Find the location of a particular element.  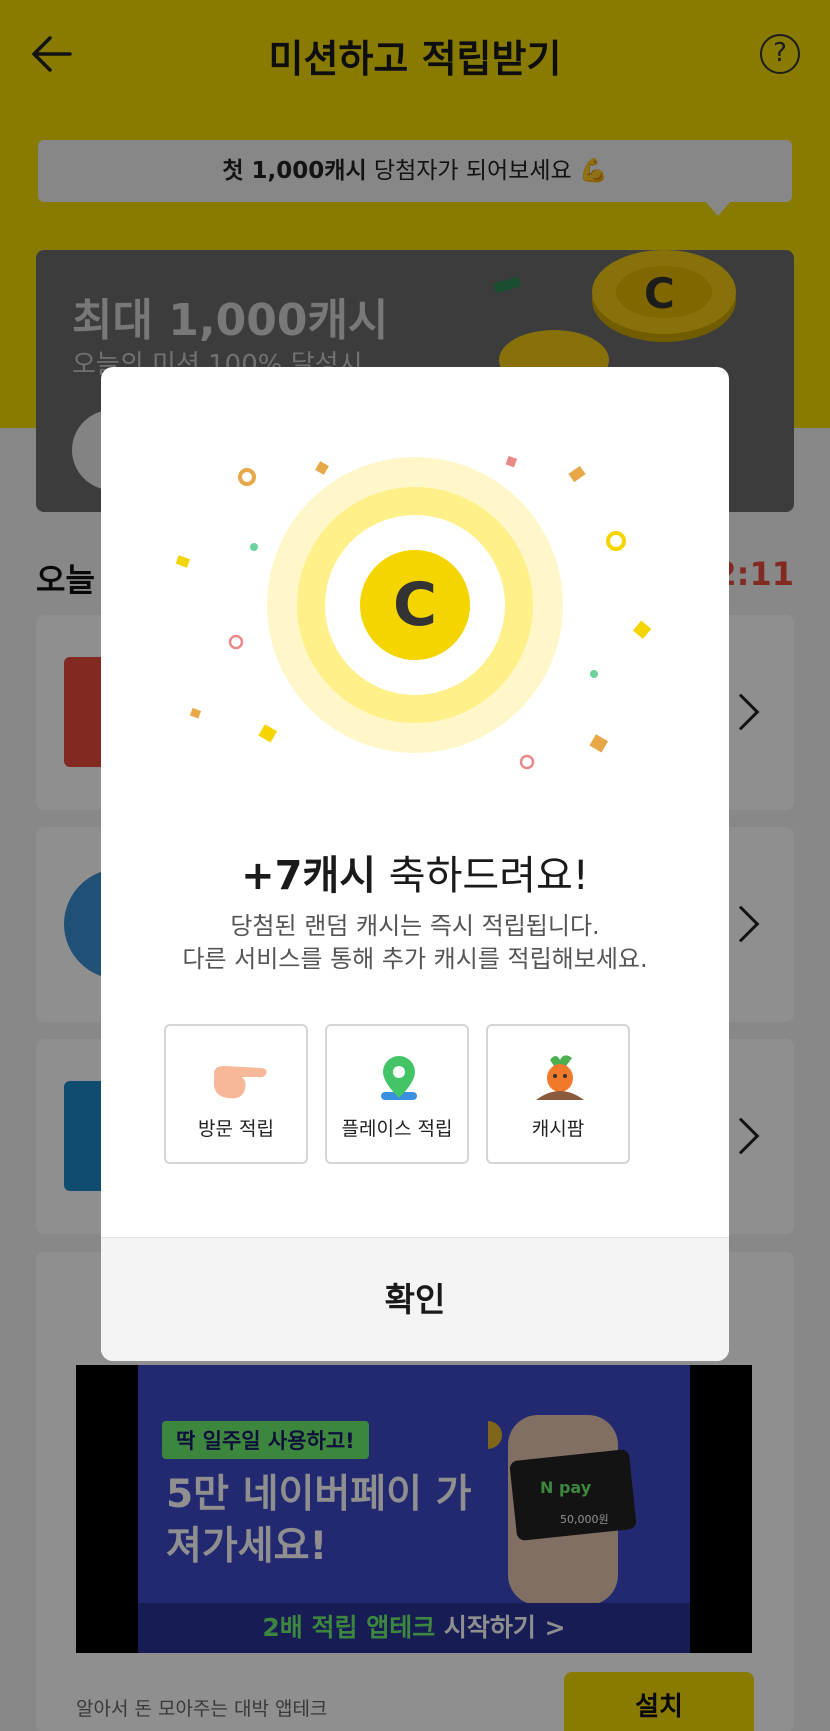

modal-title-text: 축하드려요! is located at coordinates (482, 876).